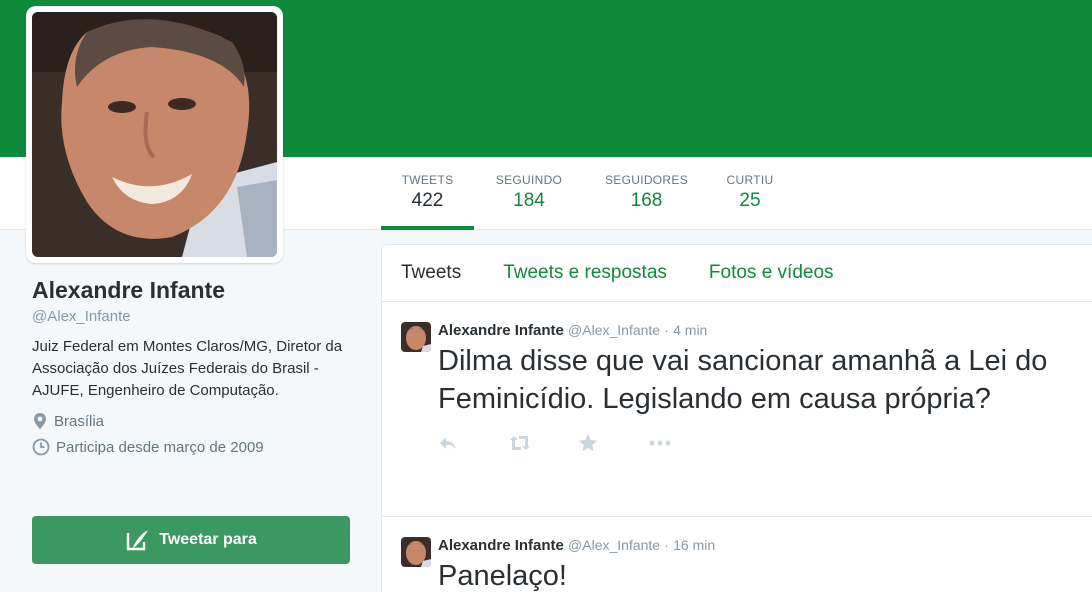 This screenshot has width=1092, height=592. Describe the element at coordinates (191, 421) in the screenshot. I see `profile-location: Brasília` at that location.